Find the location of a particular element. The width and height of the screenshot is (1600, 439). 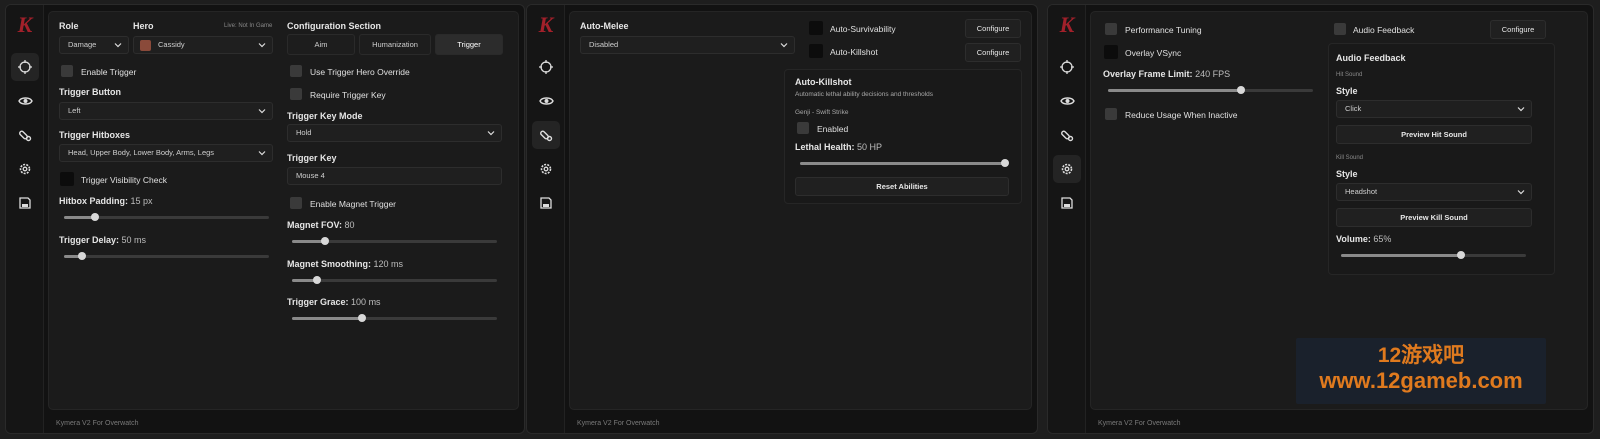

hit-style-label: Style is located at coordinates (1347, 91).